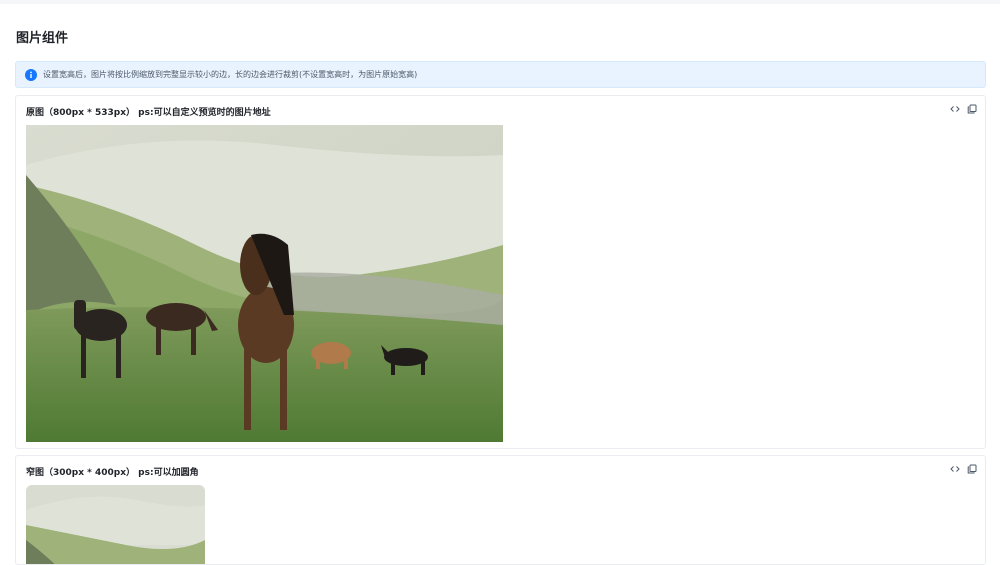 The height and width of the screenshot is (565, 1000). Describe the element at coordinates (31, 74) in the screenshot. I see `info-icon` at that location.